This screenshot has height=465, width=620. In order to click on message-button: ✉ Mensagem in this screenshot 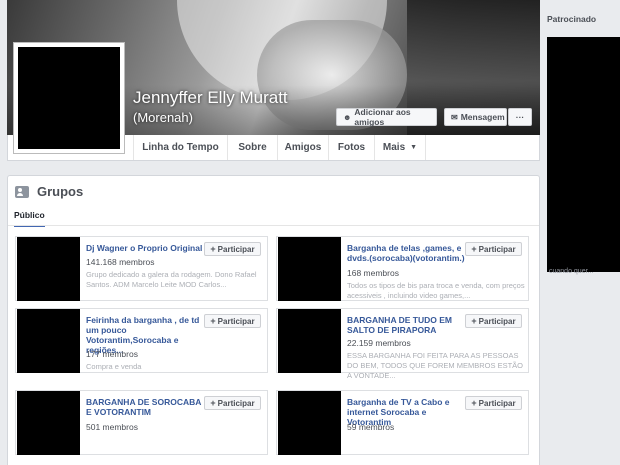, I will do `click(475, 117)`.